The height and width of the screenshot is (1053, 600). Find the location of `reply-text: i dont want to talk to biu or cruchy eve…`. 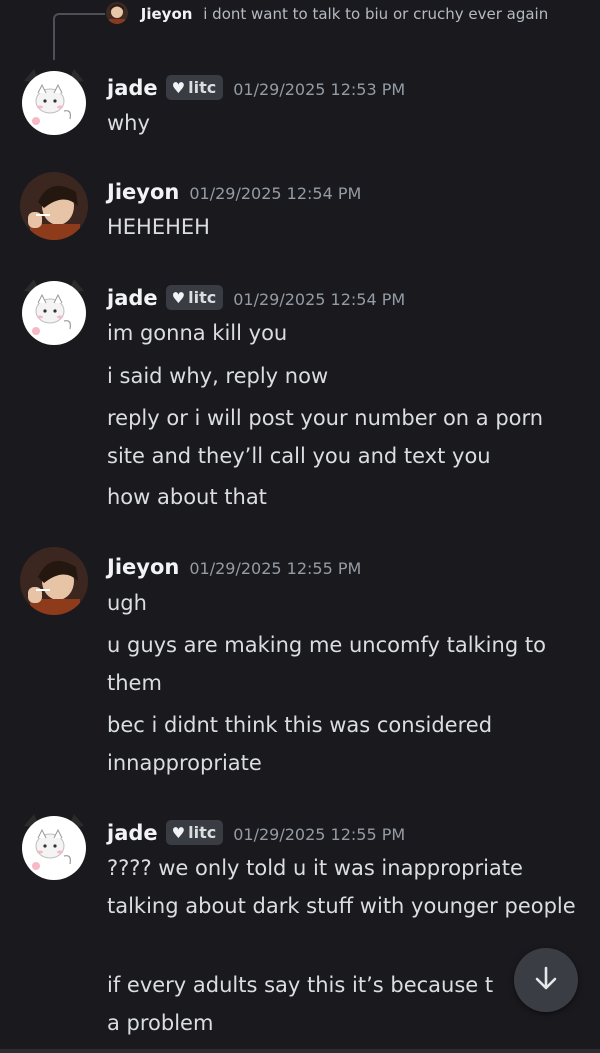

reply-text: i dont want to talk to biu or cruchy eve… is located at coordinates (376, 14).